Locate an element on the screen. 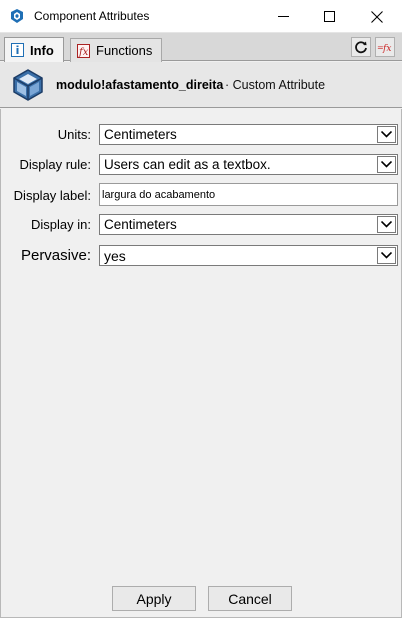 The height and width of the screenshot is (618, 402). close-icon is located at coordinates (377, 16).